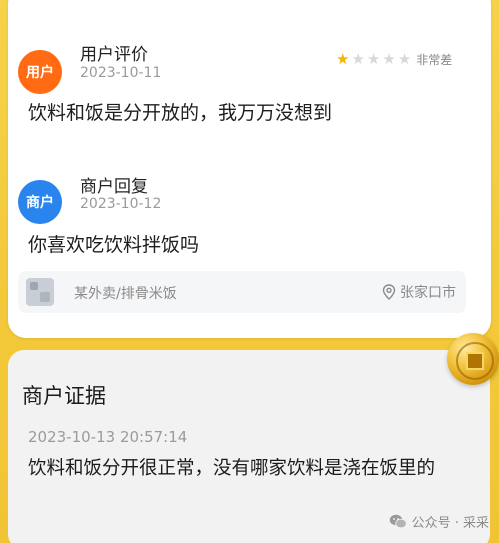  Describe the element at coordinates (343, 59) in the screenshot. I see `star-filled-icon: ★` at that location.